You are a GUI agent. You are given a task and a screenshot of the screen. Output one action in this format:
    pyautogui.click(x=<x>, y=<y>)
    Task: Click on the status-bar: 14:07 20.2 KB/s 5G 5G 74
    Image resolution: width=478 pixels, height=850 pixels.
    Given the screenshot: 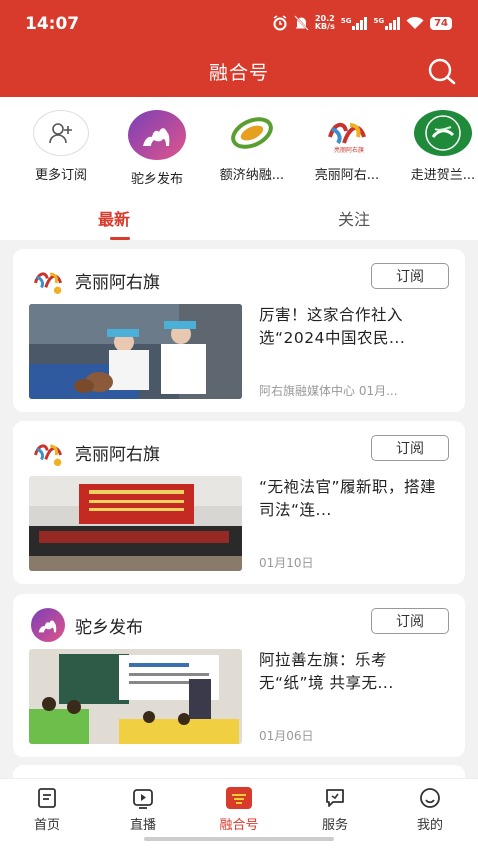 What is the action you would take?
    pyautogui.click(x=239, y=23)
    